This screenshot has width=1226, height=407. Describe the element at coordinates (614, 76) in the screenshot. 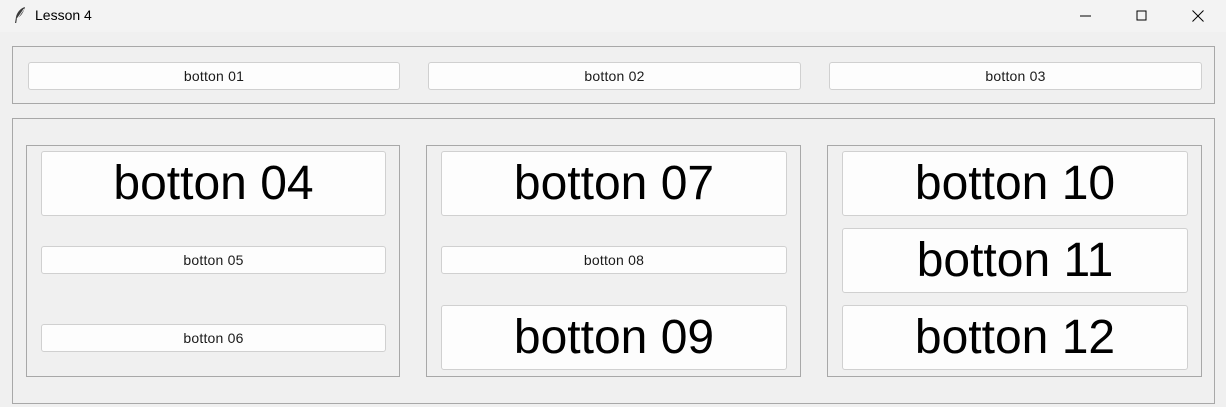

I see `botton-02-button: botton 02` at that location.